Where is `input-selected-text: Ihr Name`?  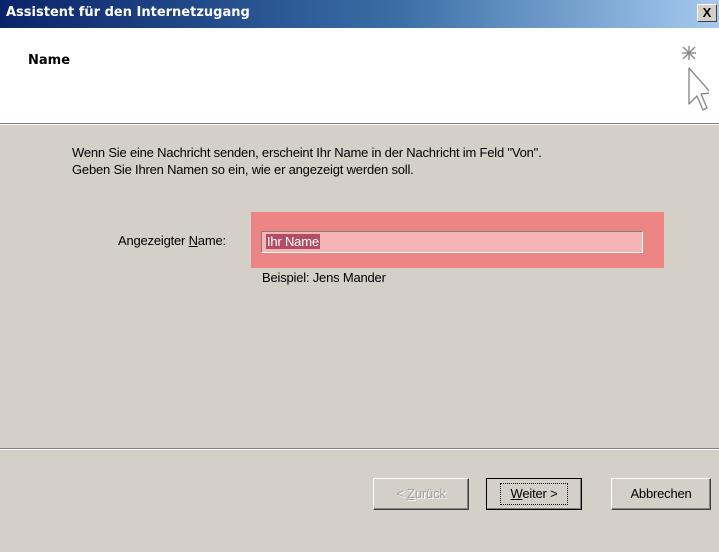
input-selected-text: Ihr Name is located at coordinates (293, 241).